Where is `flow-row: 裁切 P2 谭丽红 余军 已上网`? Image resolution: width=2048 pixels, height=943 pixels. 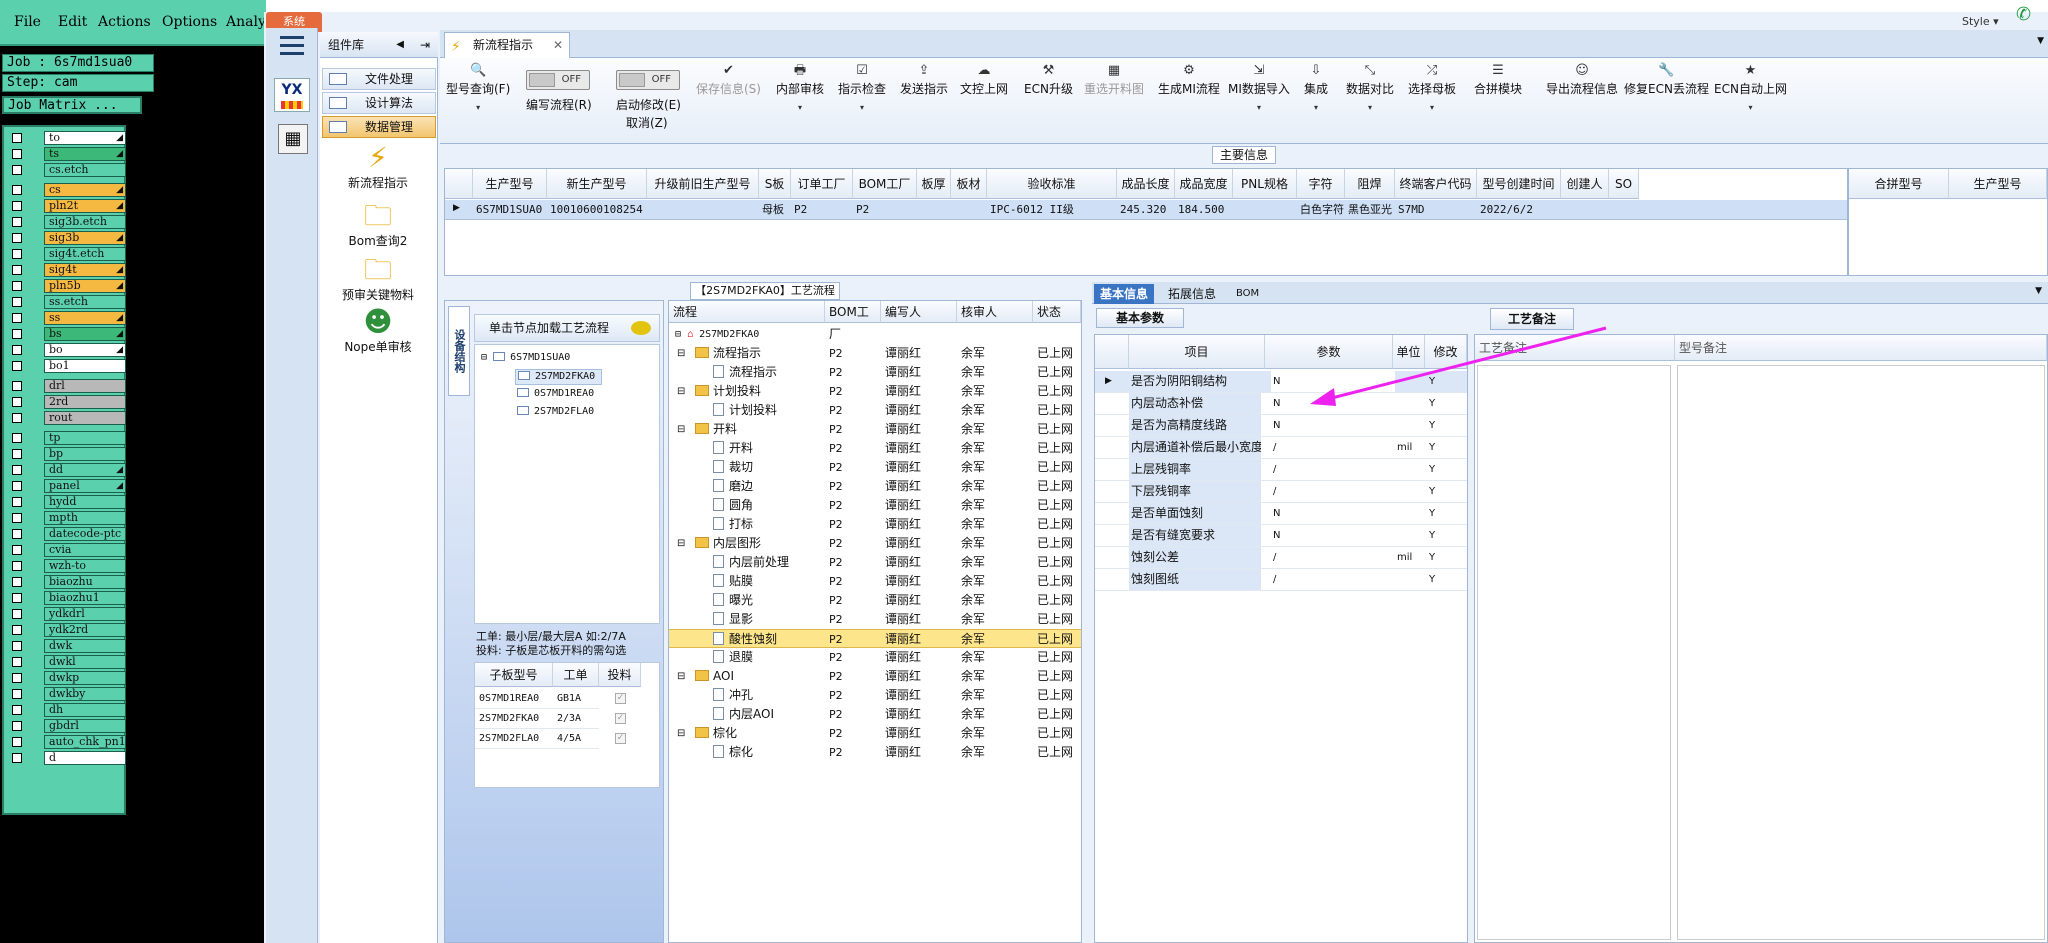
flow-row: 裁切 P2 谭丽红 余军 已上网 is located at coordinates (875, 467).